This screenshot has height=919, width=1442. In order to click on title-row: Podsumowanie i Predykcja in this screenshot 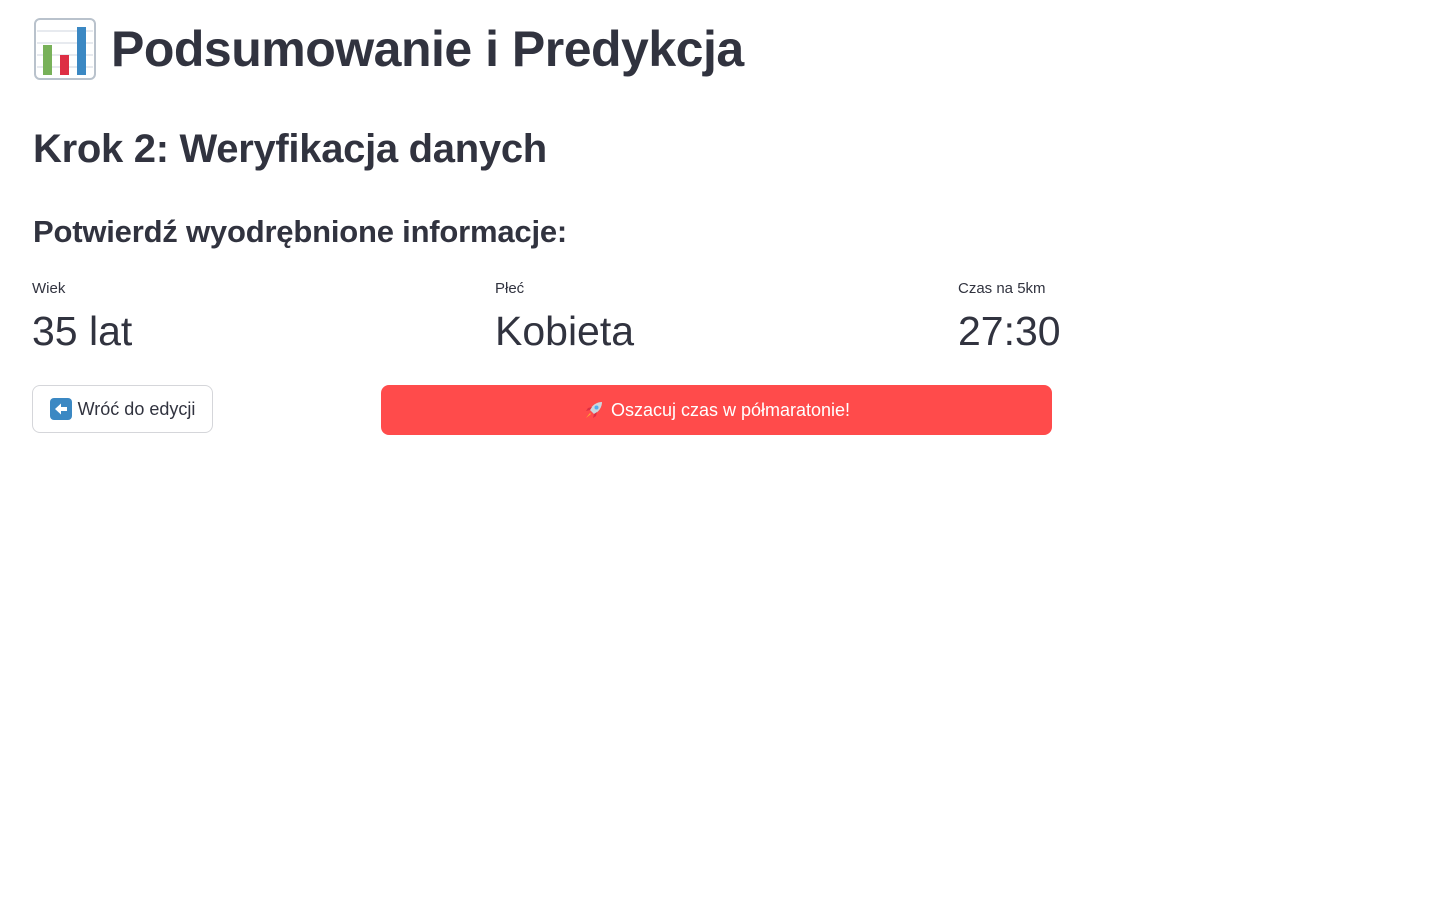, I will do `click(388, 49)`.